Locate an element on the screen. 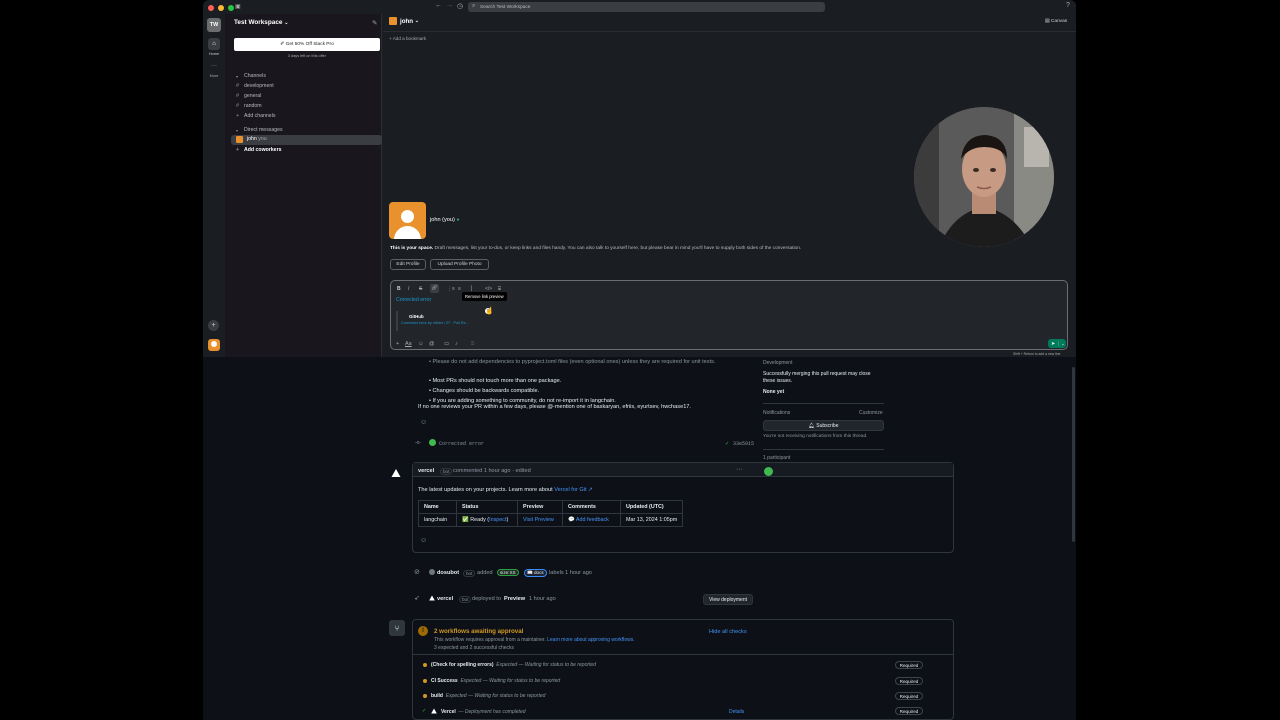  view-deployment-button: View deployment is located at coordinates (728, 599).